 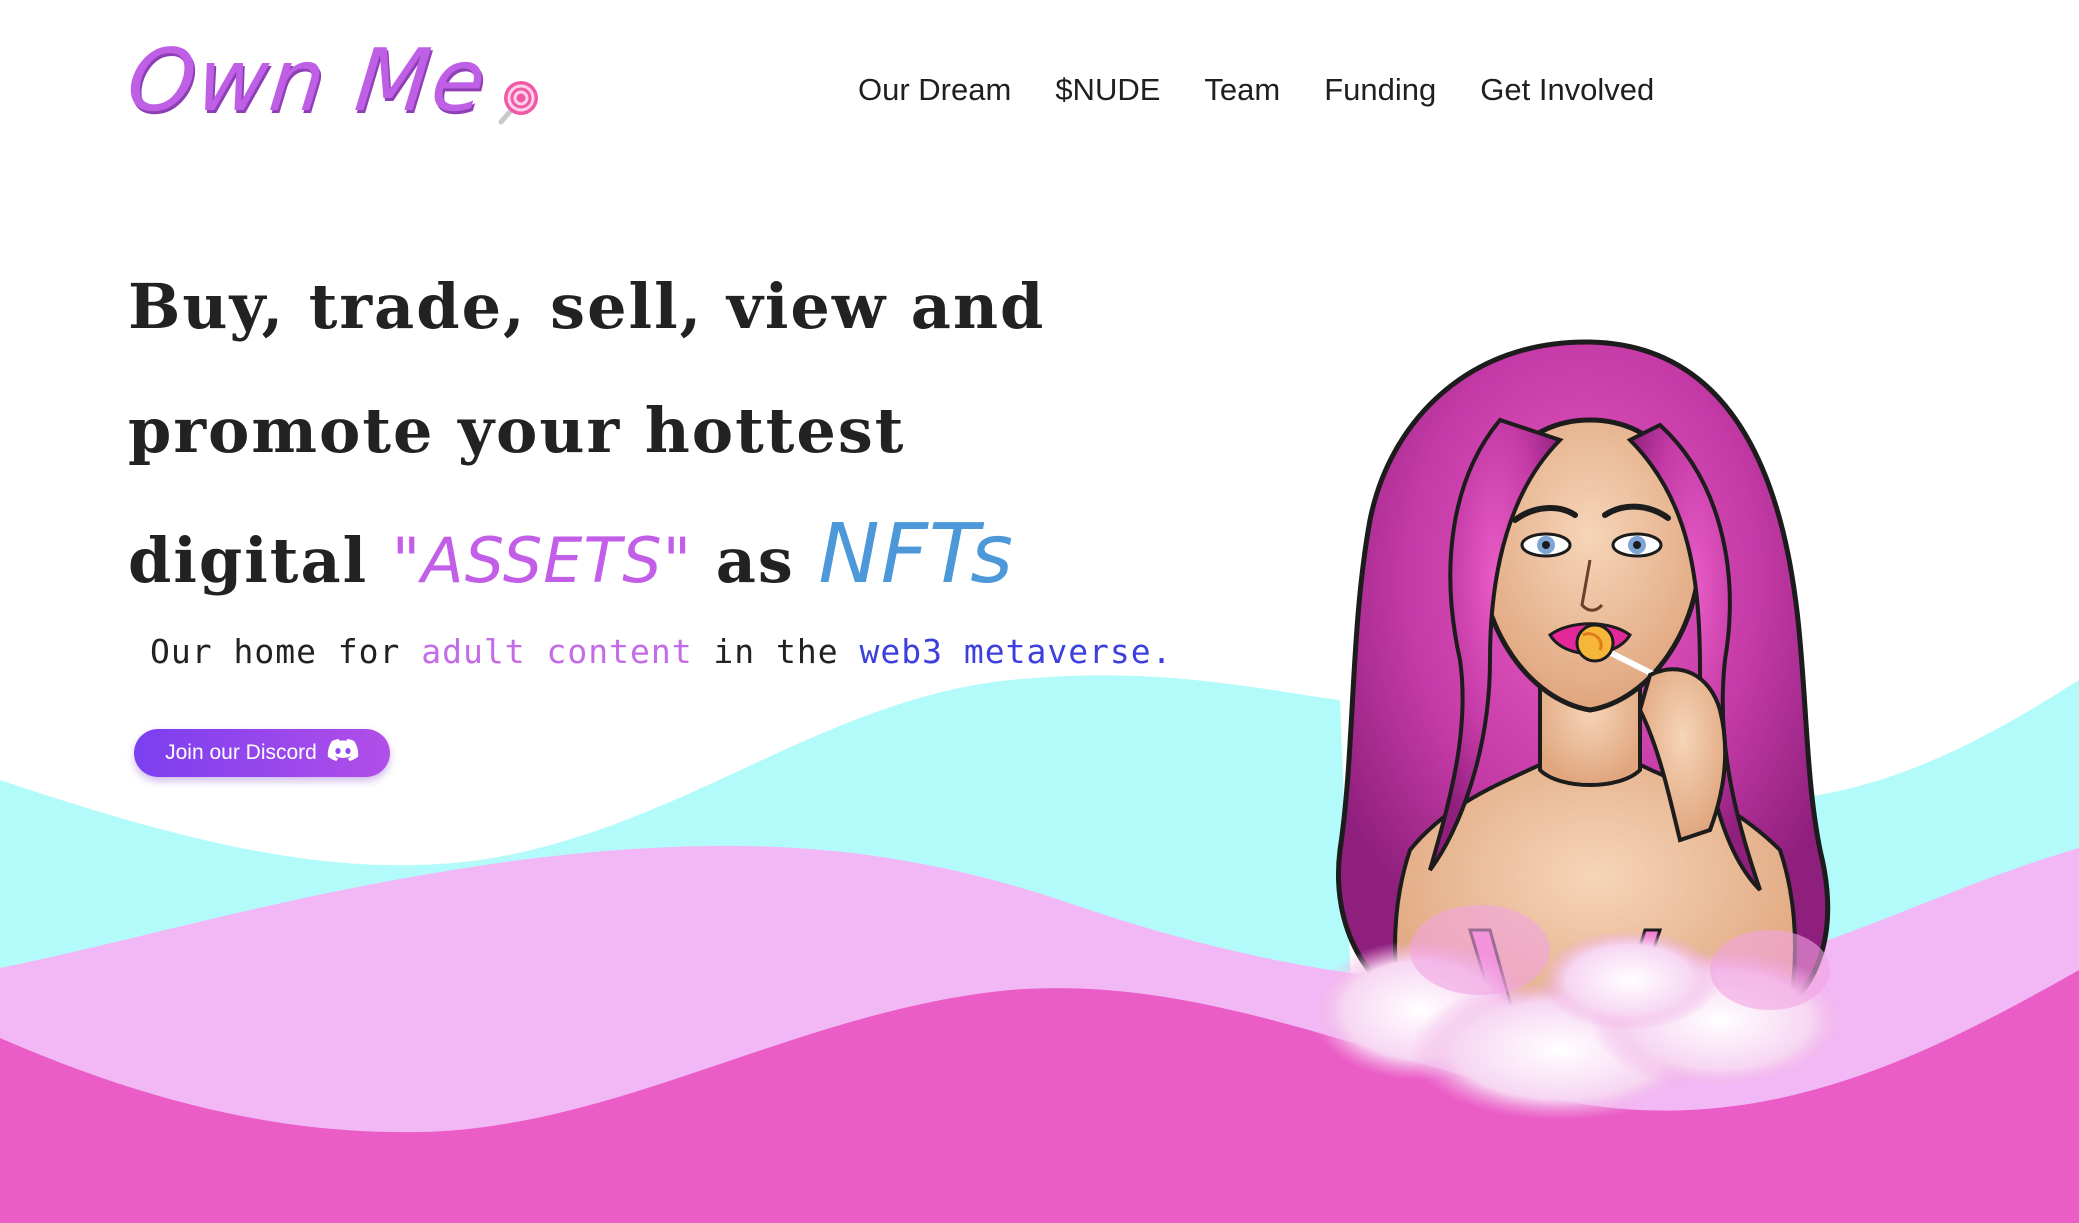 I want to click on nav-funding: Funding, so click(x=1380, y=90).